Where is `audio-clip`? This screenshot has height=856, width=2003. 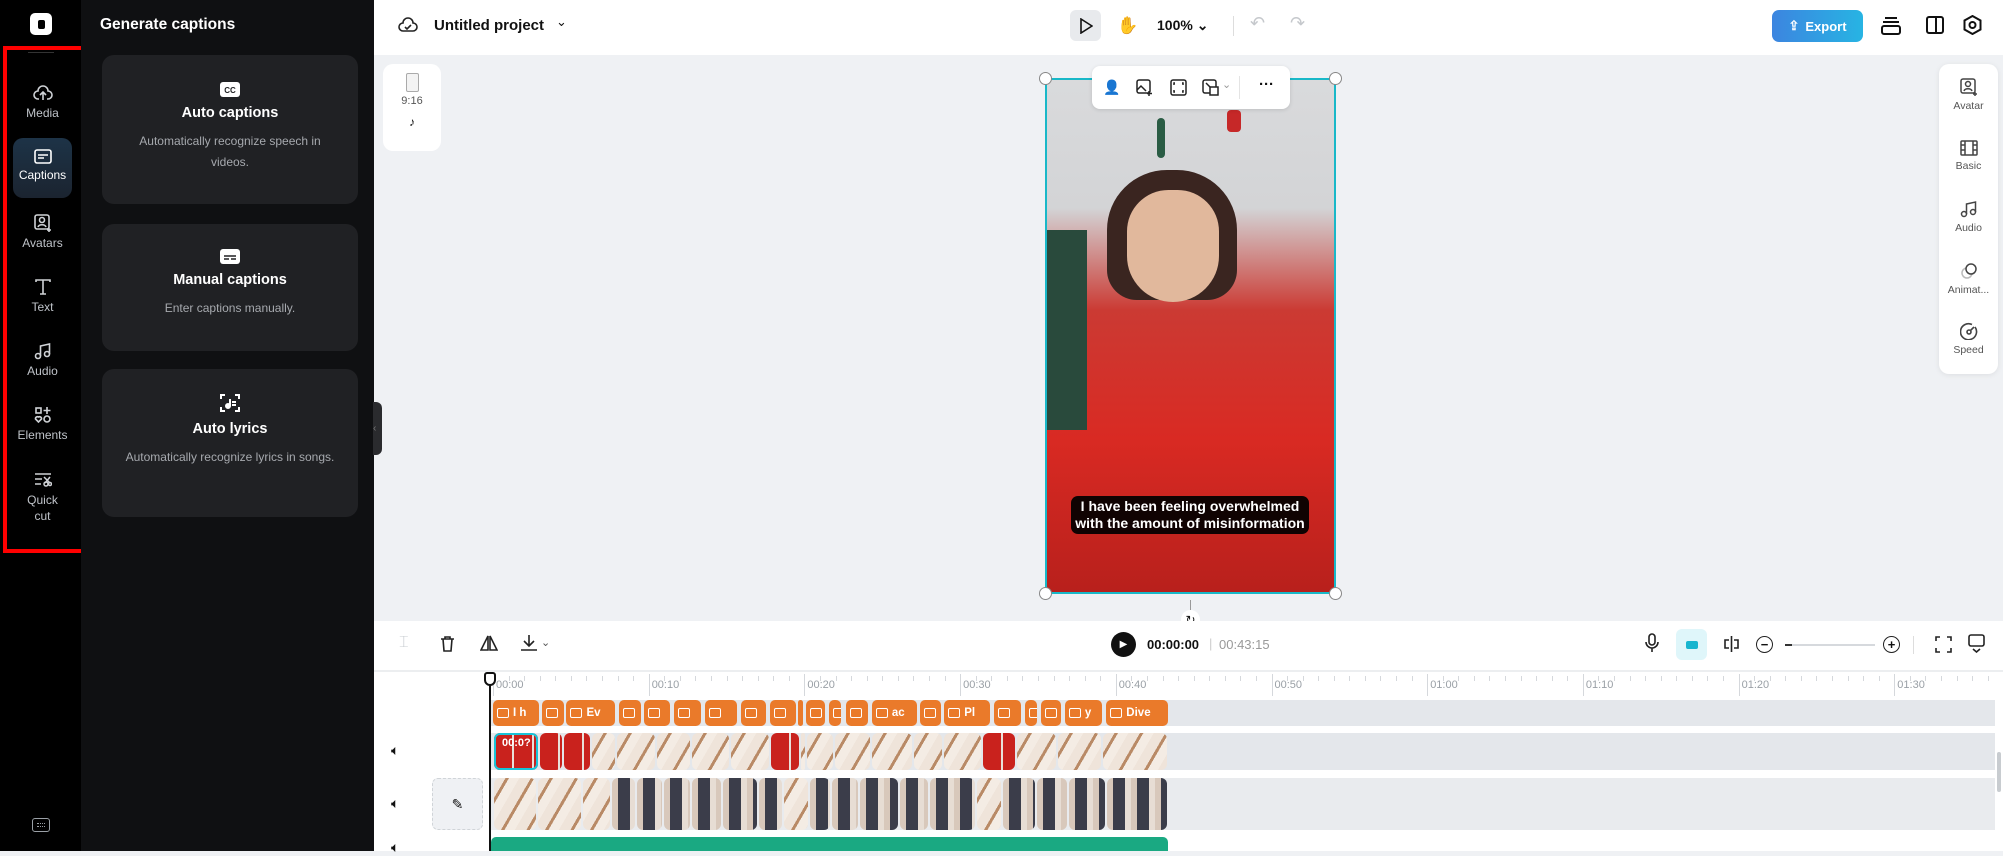
audio-clip is located at coordinates (829, 844).